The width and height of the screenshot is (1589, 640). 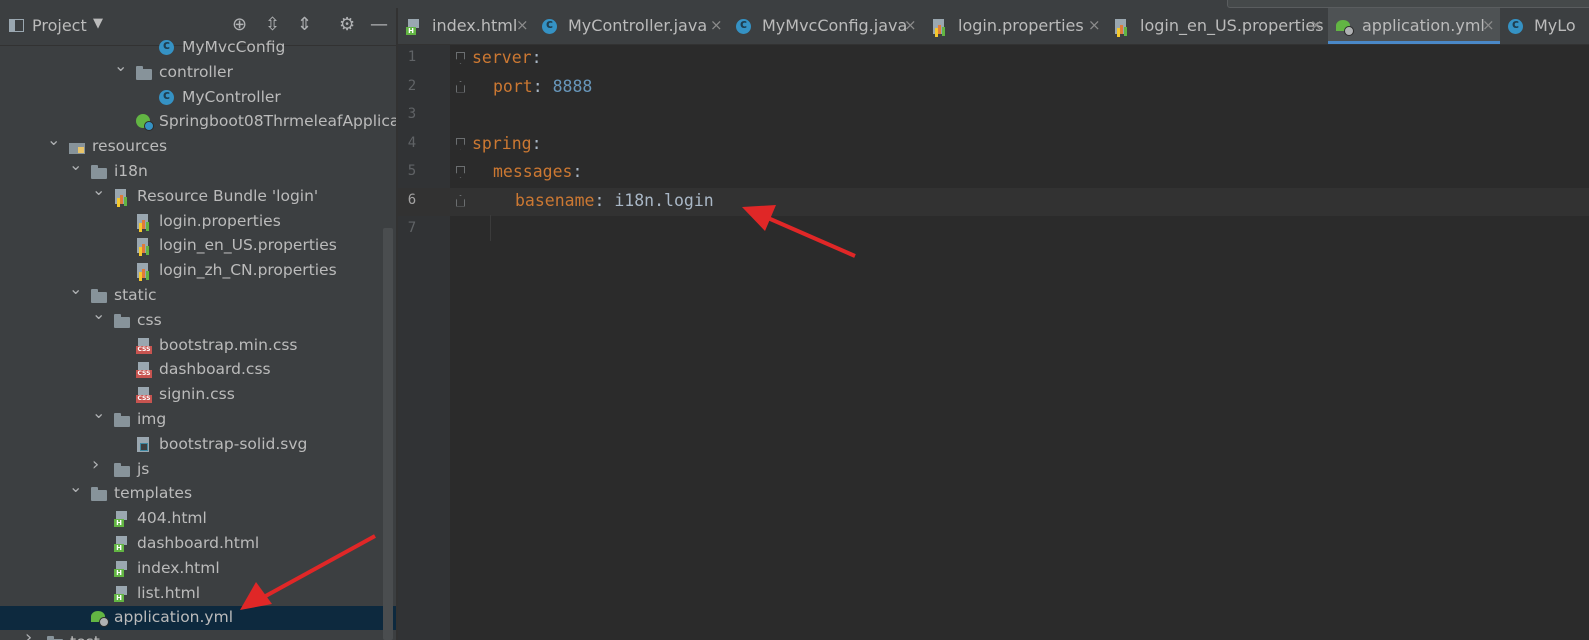 What do you see at coordinates (198, 195) in the screenshot?
I see `tree-item: ⌄ Resource Bundle 'login'` at bounding box center [198, 195].